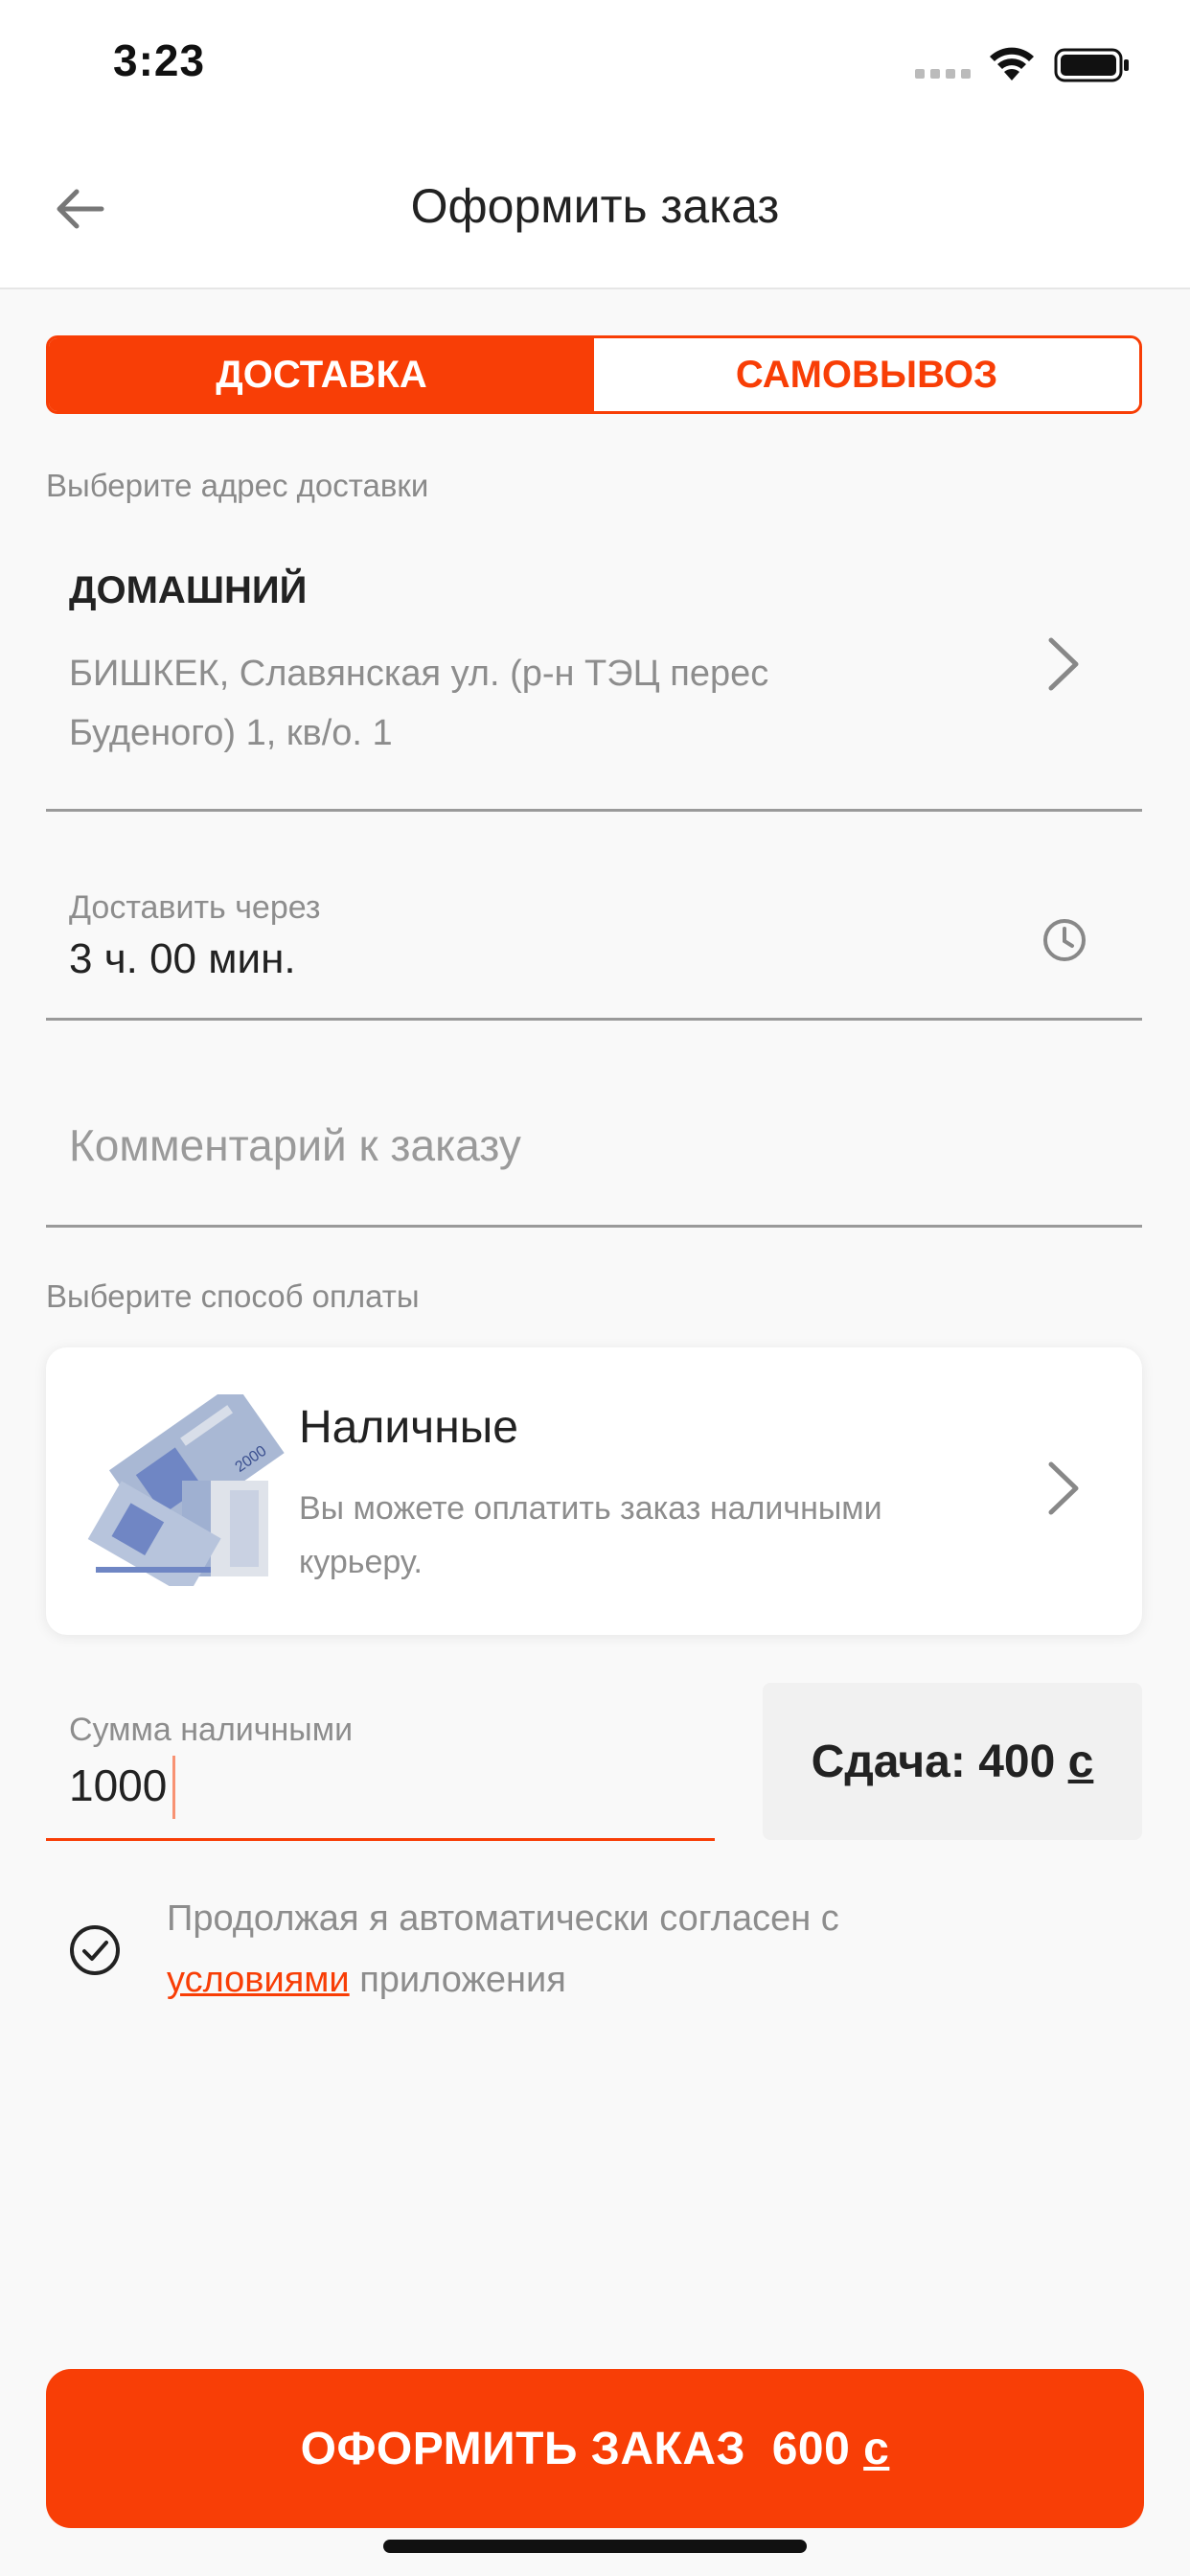 Image resolution: width=1190 pixels, height=2576 pixels. I want to click on place-order-button: ОФОРМИТЬ ЗАКАЗ 600 с, so click(595, 2448).